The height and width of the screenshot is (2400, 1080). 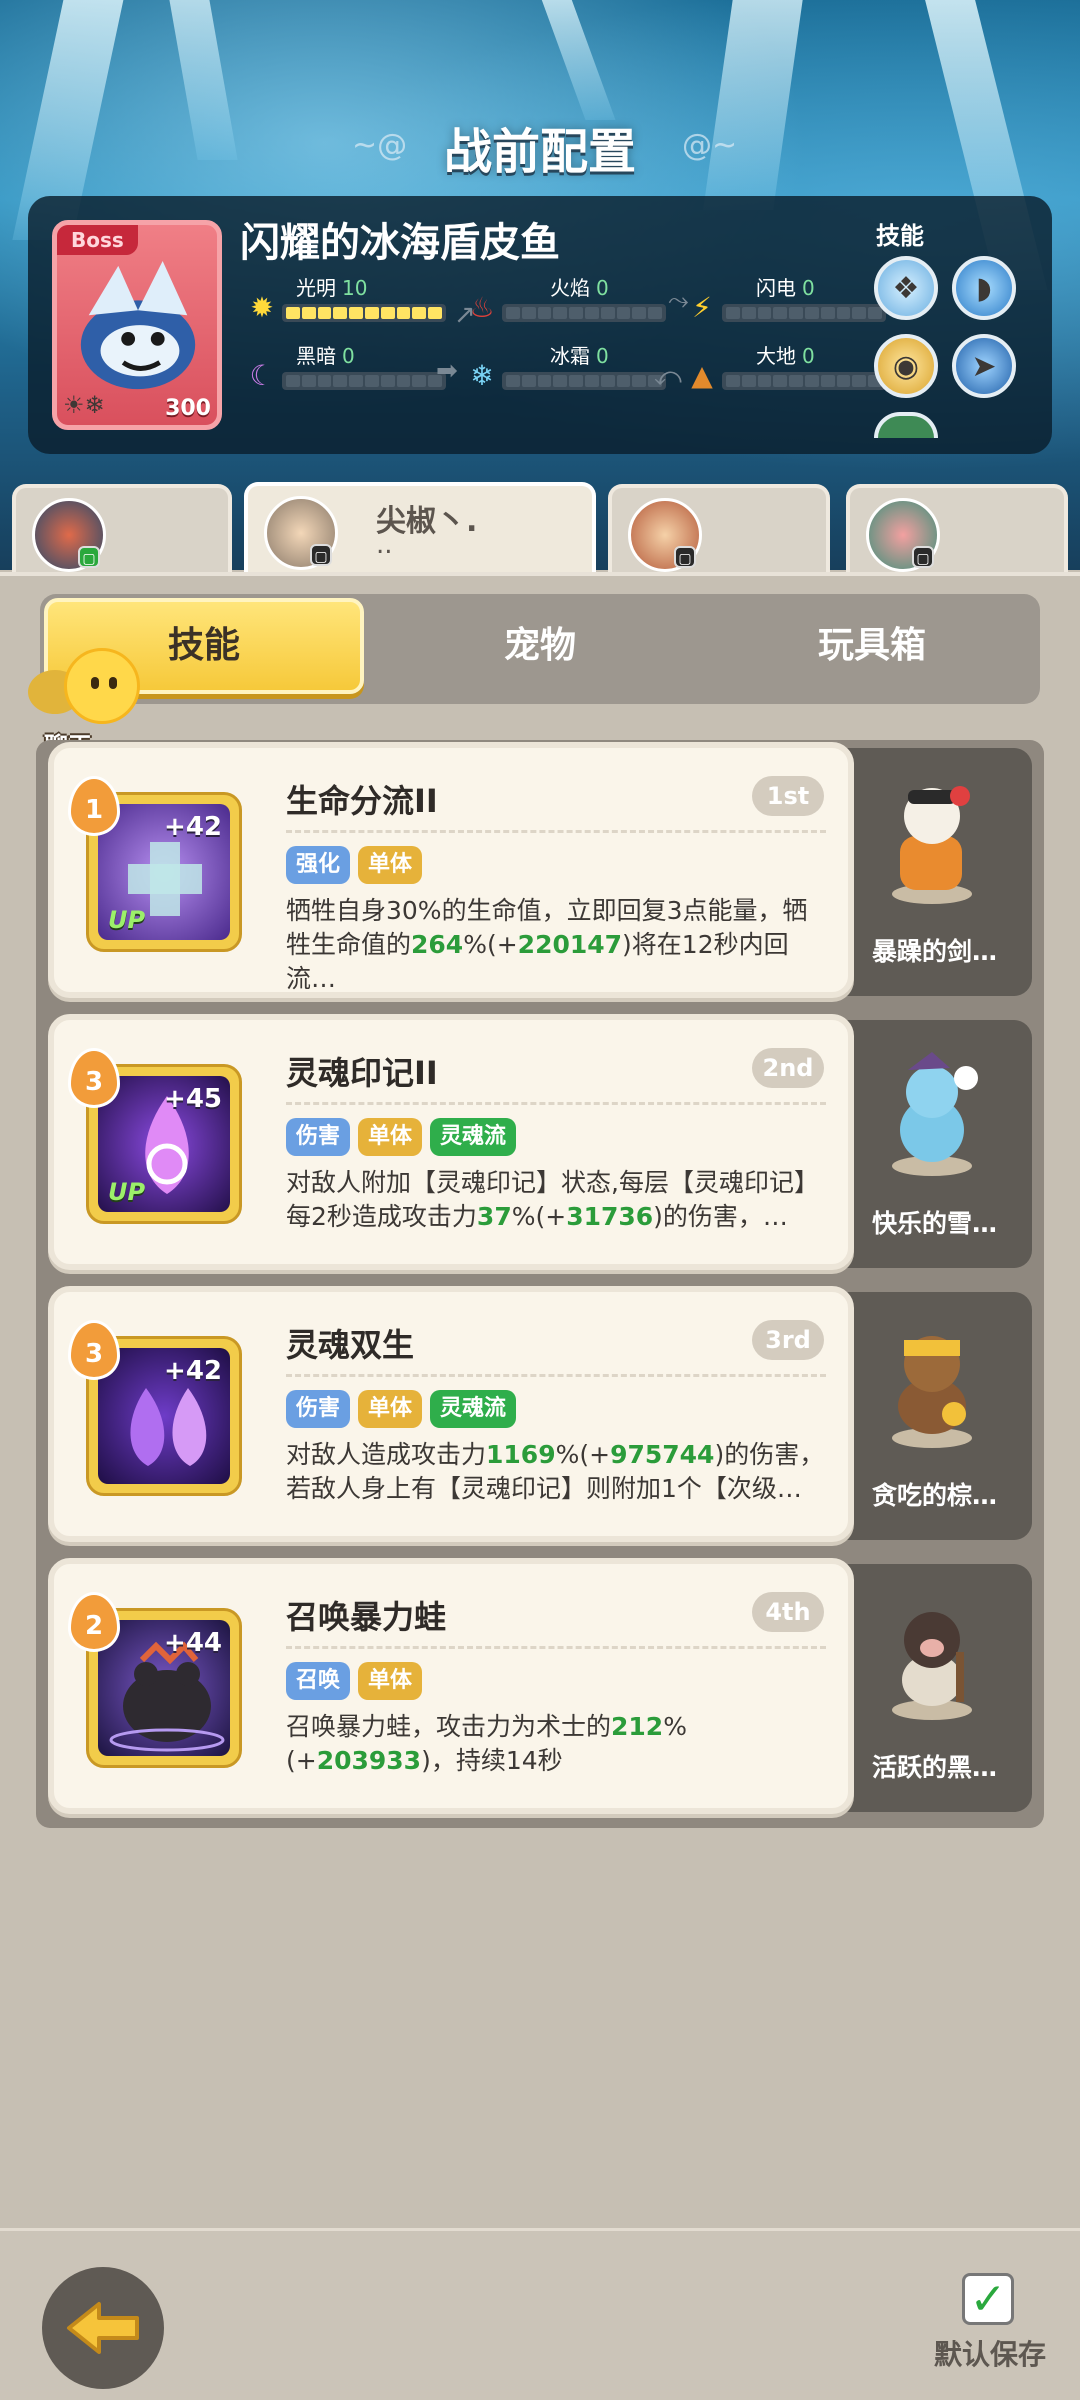 I want to click on boss-skill-bird-icon: ➤, so click(x=984, y=366).